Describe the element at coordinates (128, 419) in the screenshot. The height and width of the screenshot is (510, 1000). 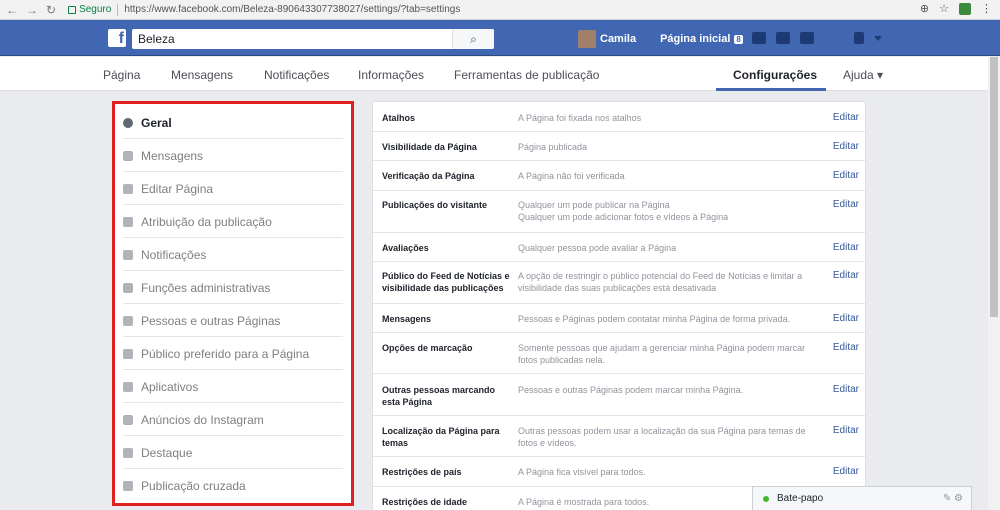
I see `instagram-icon` at that location.